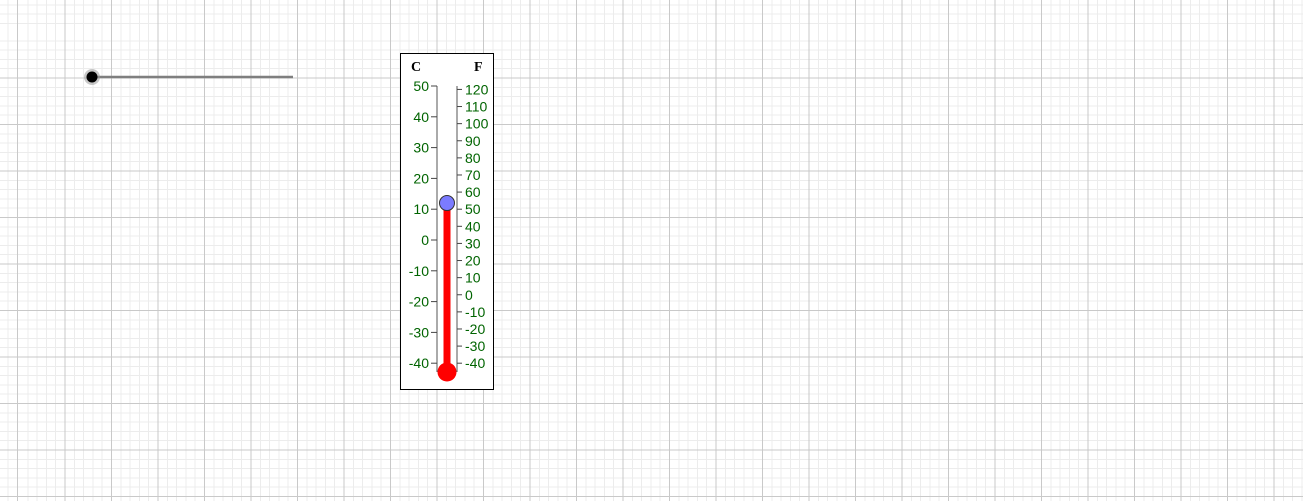 This screenshot has height=501, width=1303. I want to click on fahrenheit-tick-label: -30, so click(475, 346).